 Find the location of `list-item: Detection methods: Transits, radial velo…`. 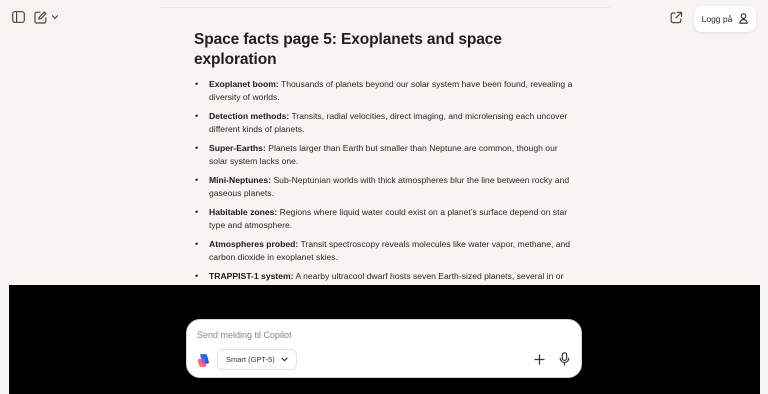

list-item: Detection methods: Transits, radial velo… is located at coordinates (384, 123).